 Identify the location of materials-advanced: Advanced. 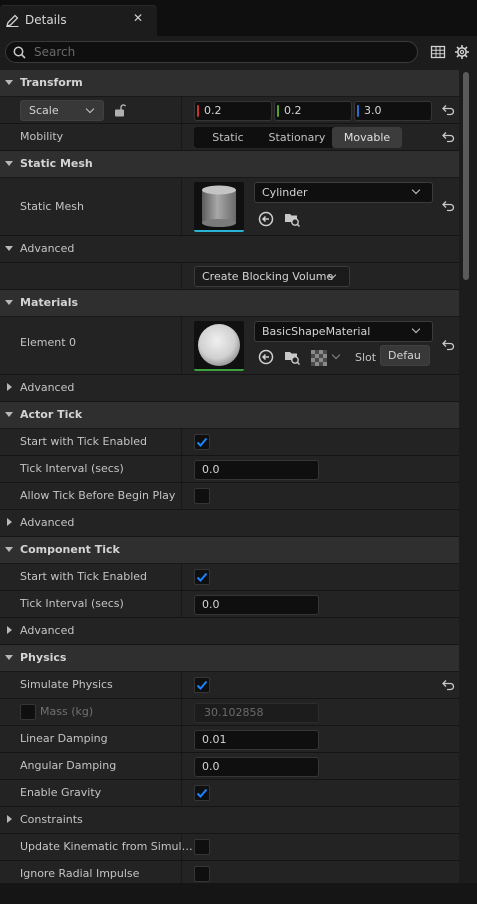
(229, 388).